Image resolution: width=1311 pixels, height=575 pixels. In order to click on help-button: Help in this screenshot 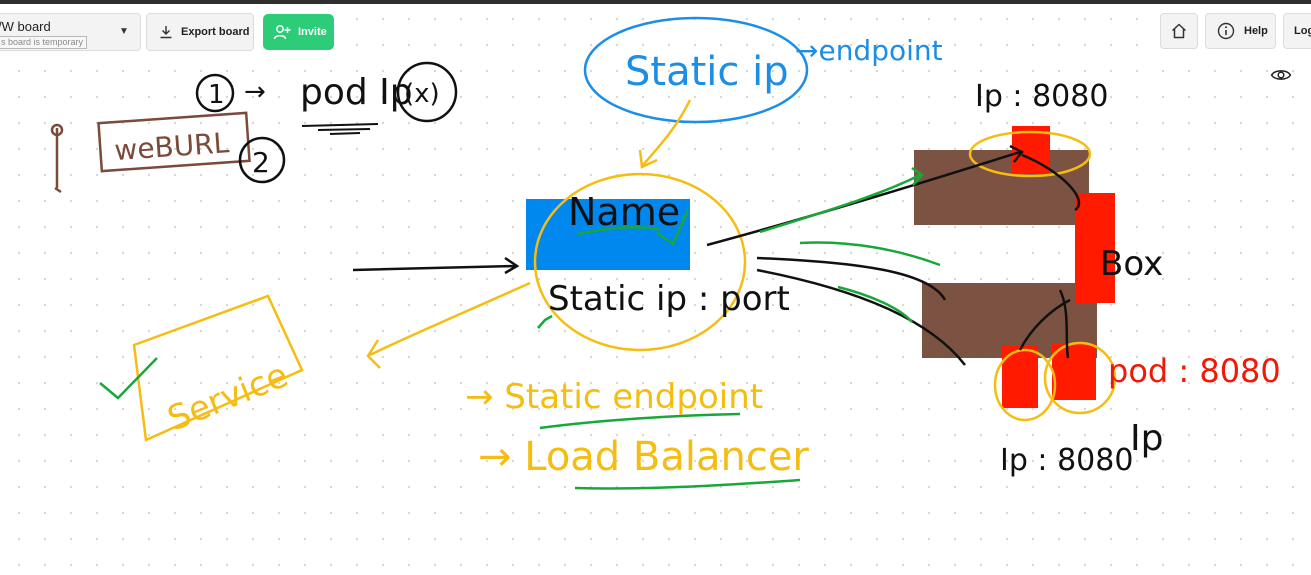, I will do `click(1240, 31)`.